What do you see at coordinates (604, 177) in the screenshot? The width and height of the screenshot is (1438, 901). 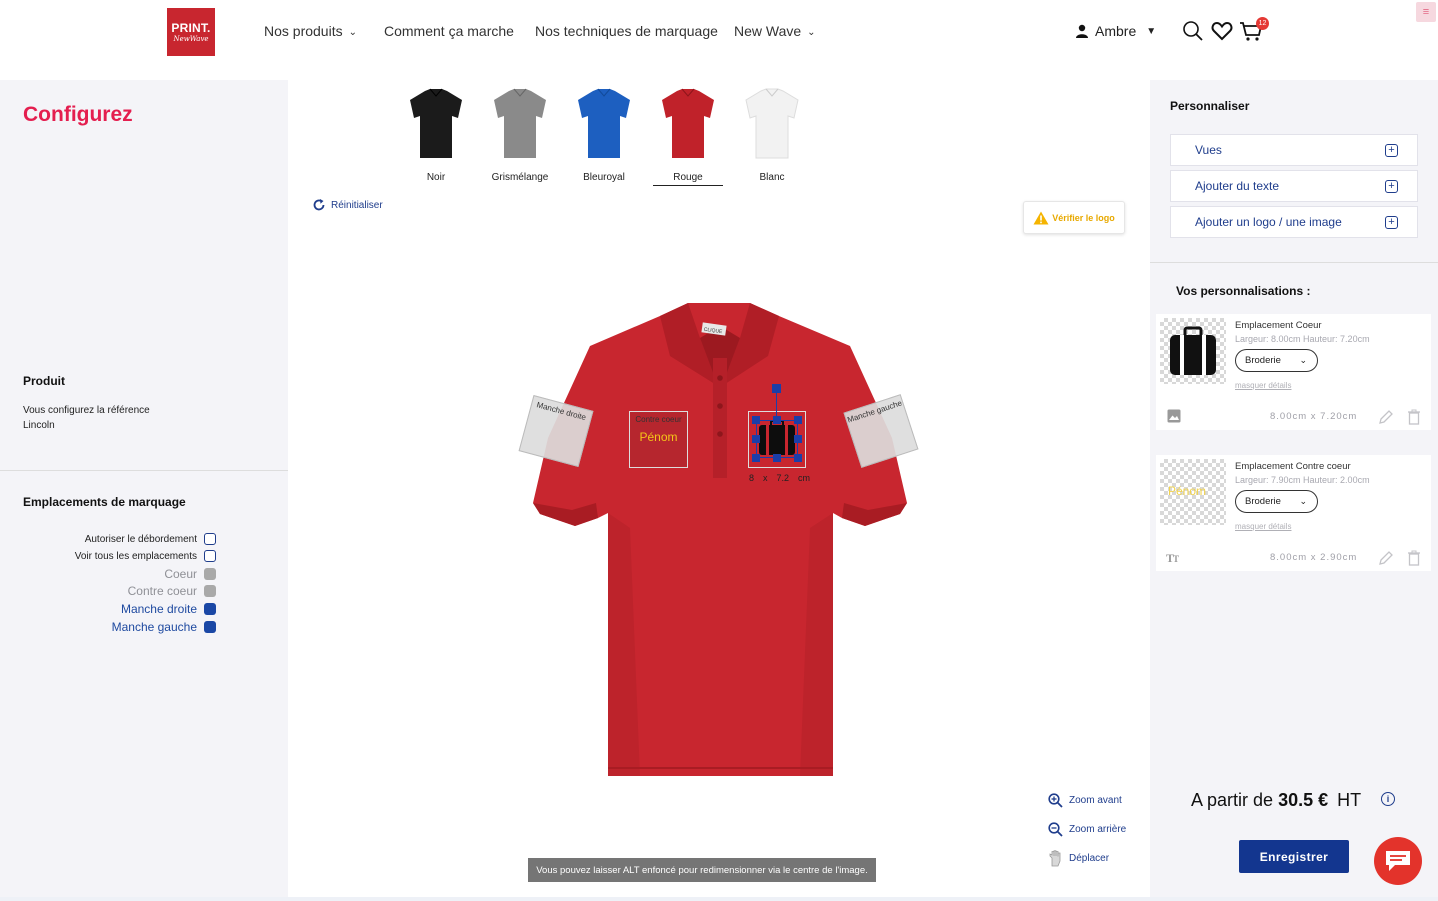 I see `color-label: Bleuroyal` at bounding box center [604, 177].